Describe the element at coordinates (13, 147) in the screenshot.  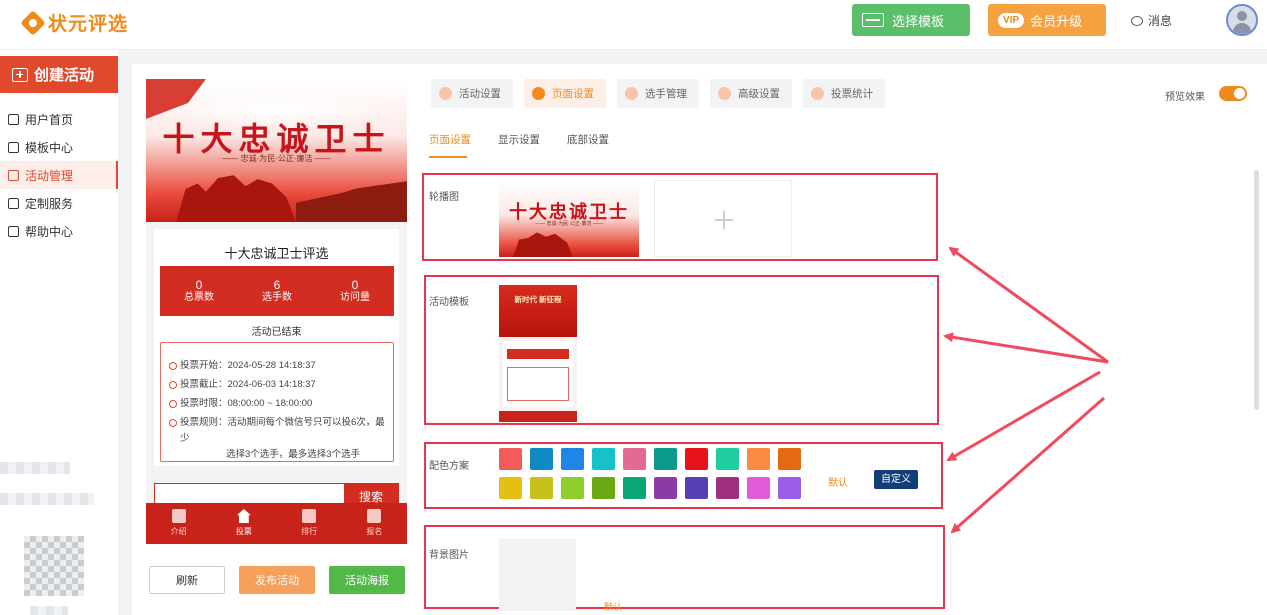
I see `folder-icon` at that location.